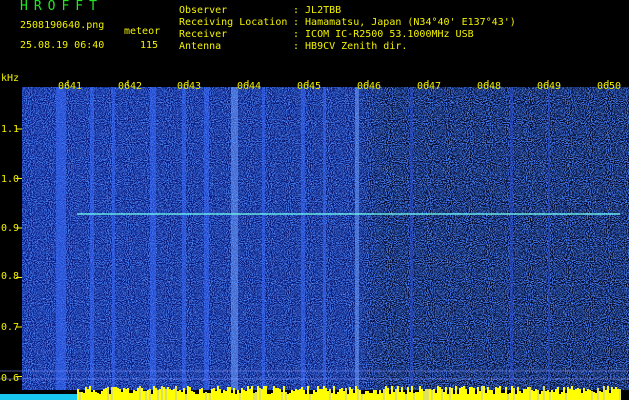  Describe the element at coordinates (142, 31) in the screenshot. I see `mode-label: meteor` at that location.